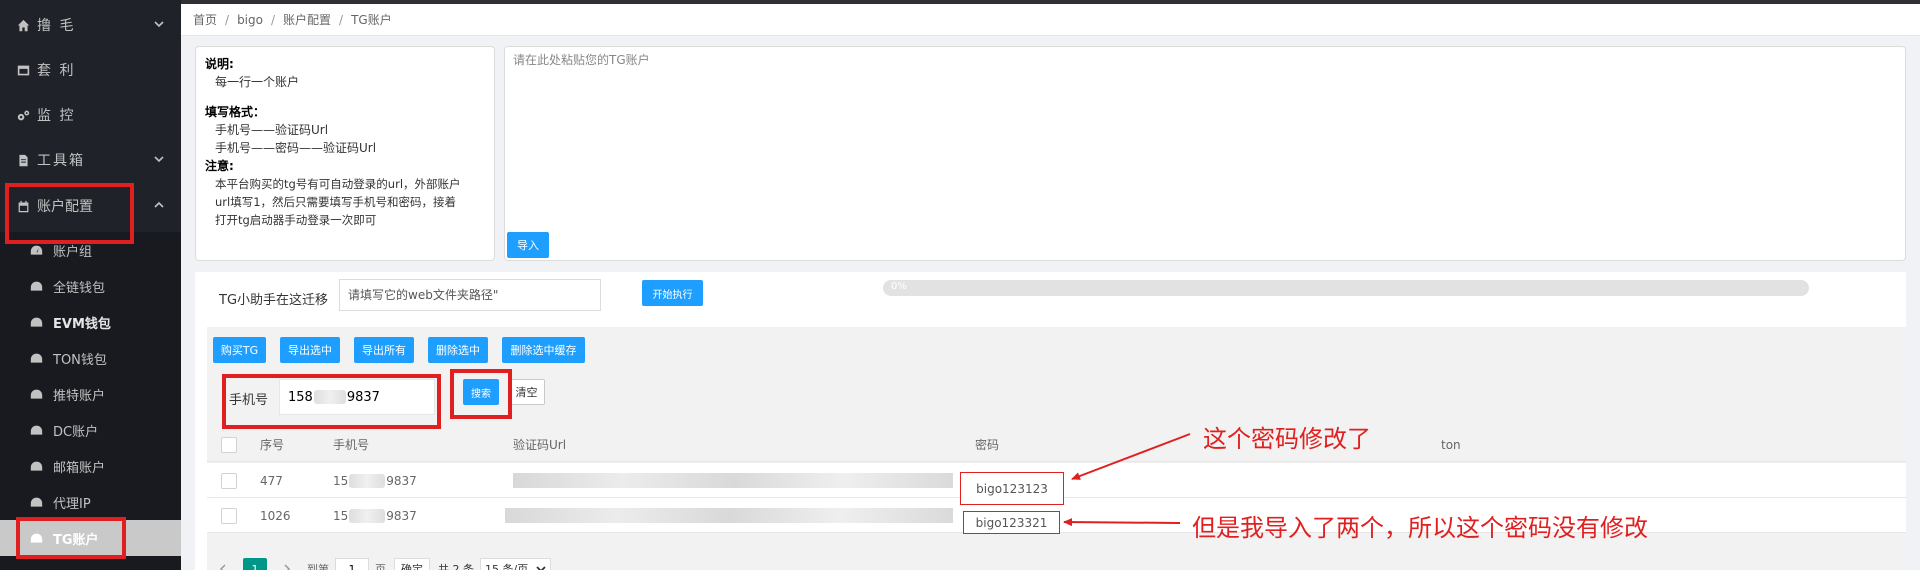 The width and height of the screenshot is (1920, 570). Describe the element at coordinates (528, 245) in the screenshot. I see `import-button: 导入` at that location.